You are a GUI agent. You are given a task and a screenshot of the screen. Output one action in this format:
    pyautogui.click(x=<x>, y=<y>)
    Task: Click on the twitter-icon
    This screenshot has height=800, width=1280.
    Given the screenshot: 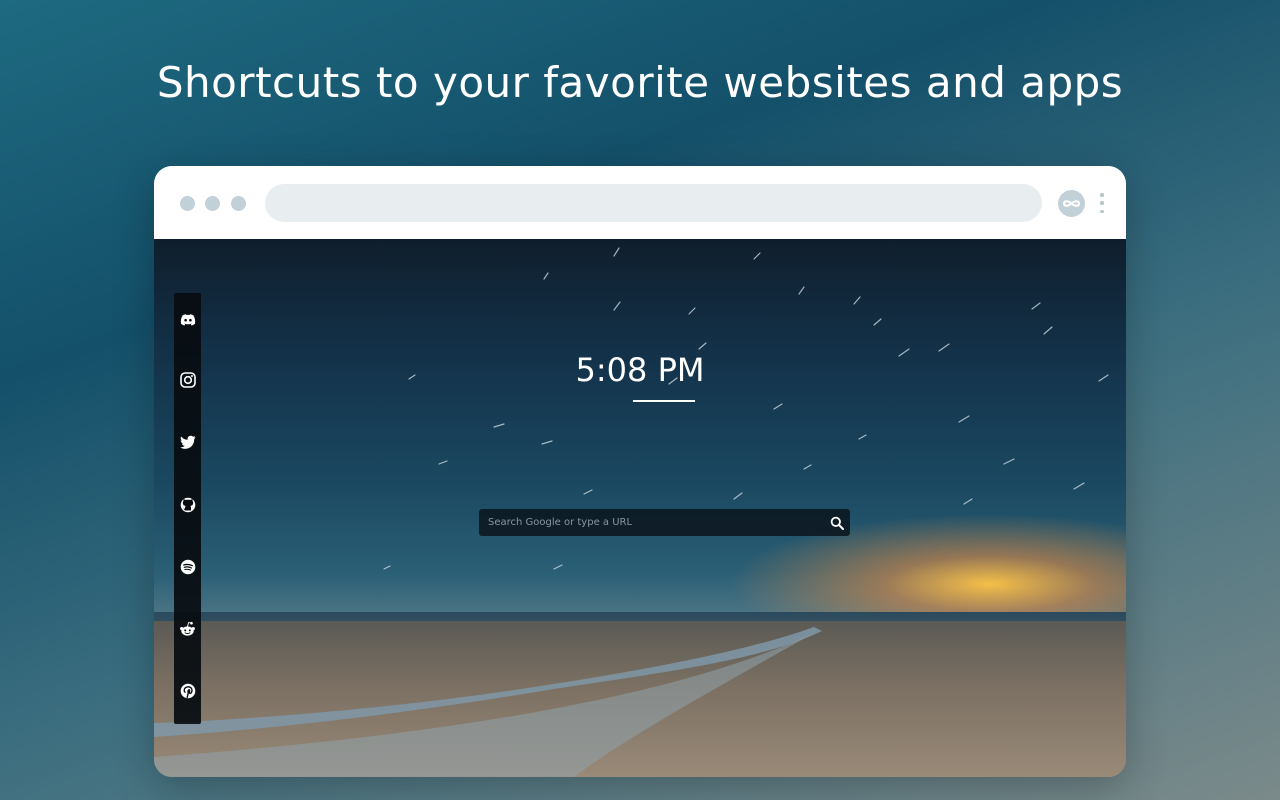 What is the action you would take?
    pyautogui.click(x=187, y=441)
    